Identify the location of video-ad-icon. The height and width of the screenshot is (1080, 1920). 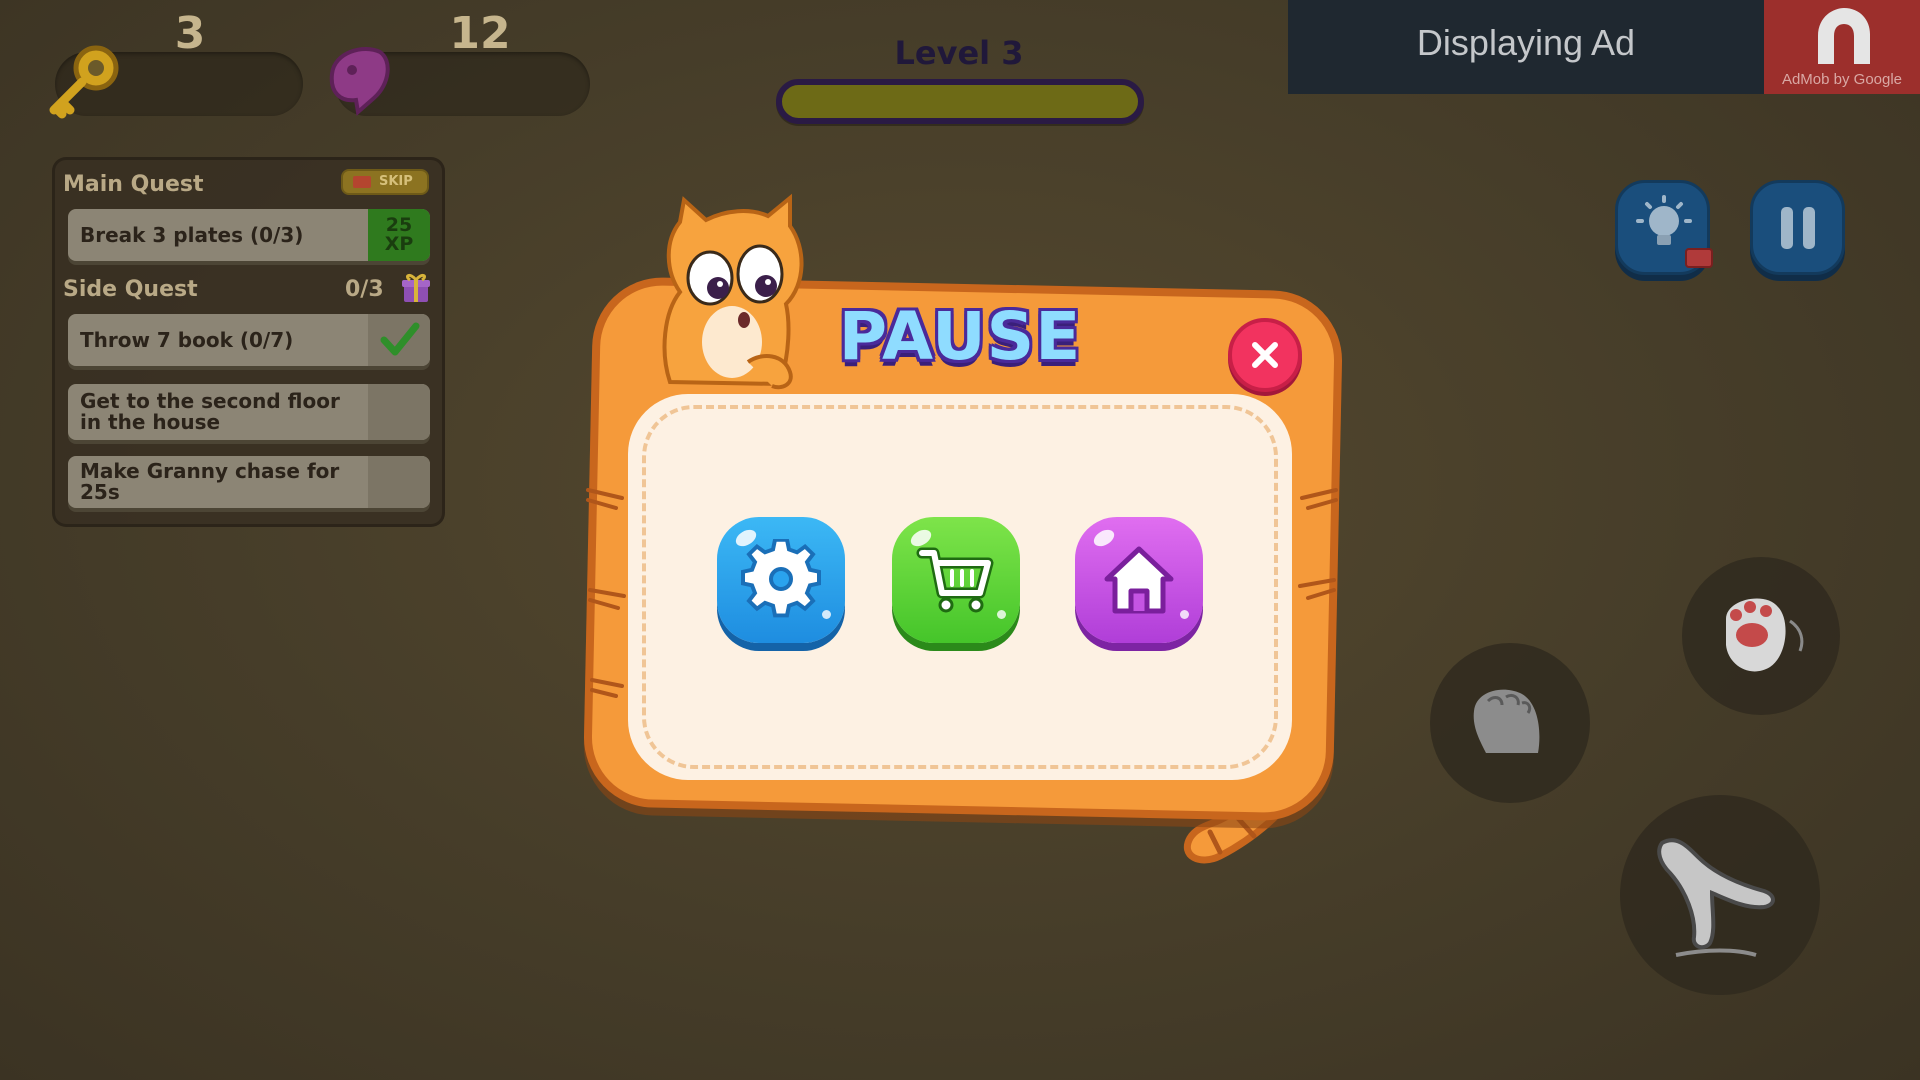
(1699, 258).